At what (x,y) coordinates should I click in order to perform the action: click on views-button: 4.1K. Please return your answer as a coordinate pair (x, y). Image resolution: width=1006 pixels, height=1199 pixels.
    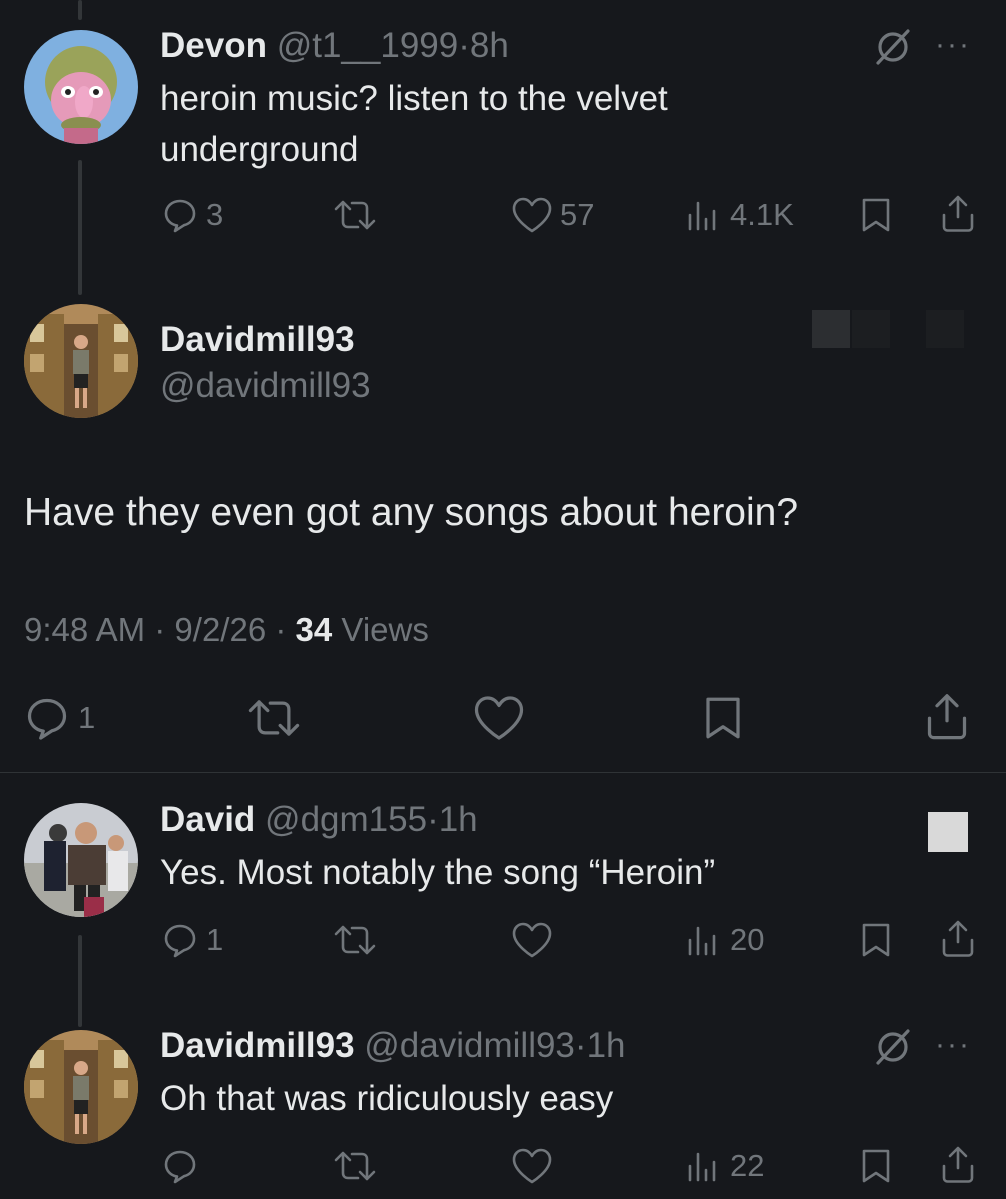
    Looking at the image, I should click on (739, 215).